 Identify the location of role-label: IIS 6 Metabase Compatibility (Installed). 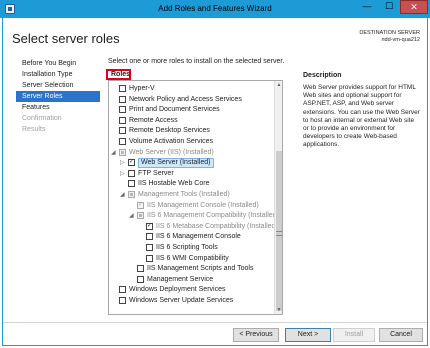
(217, 226).